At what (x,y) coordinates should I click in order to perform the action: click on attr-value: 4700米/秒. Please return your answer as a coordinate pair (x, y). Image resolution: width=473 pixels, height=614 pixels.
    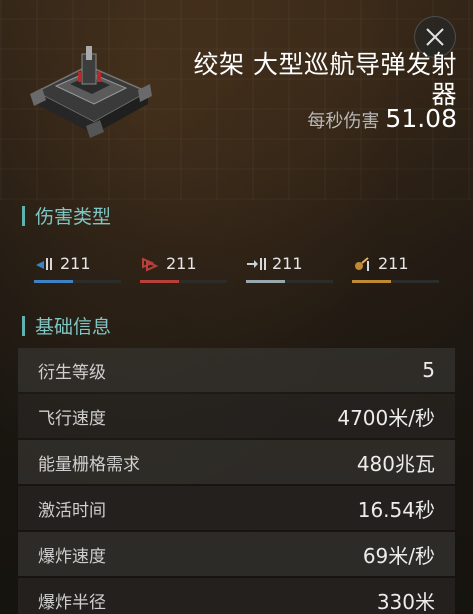
    Looking at the image, I should click on (386, 417).